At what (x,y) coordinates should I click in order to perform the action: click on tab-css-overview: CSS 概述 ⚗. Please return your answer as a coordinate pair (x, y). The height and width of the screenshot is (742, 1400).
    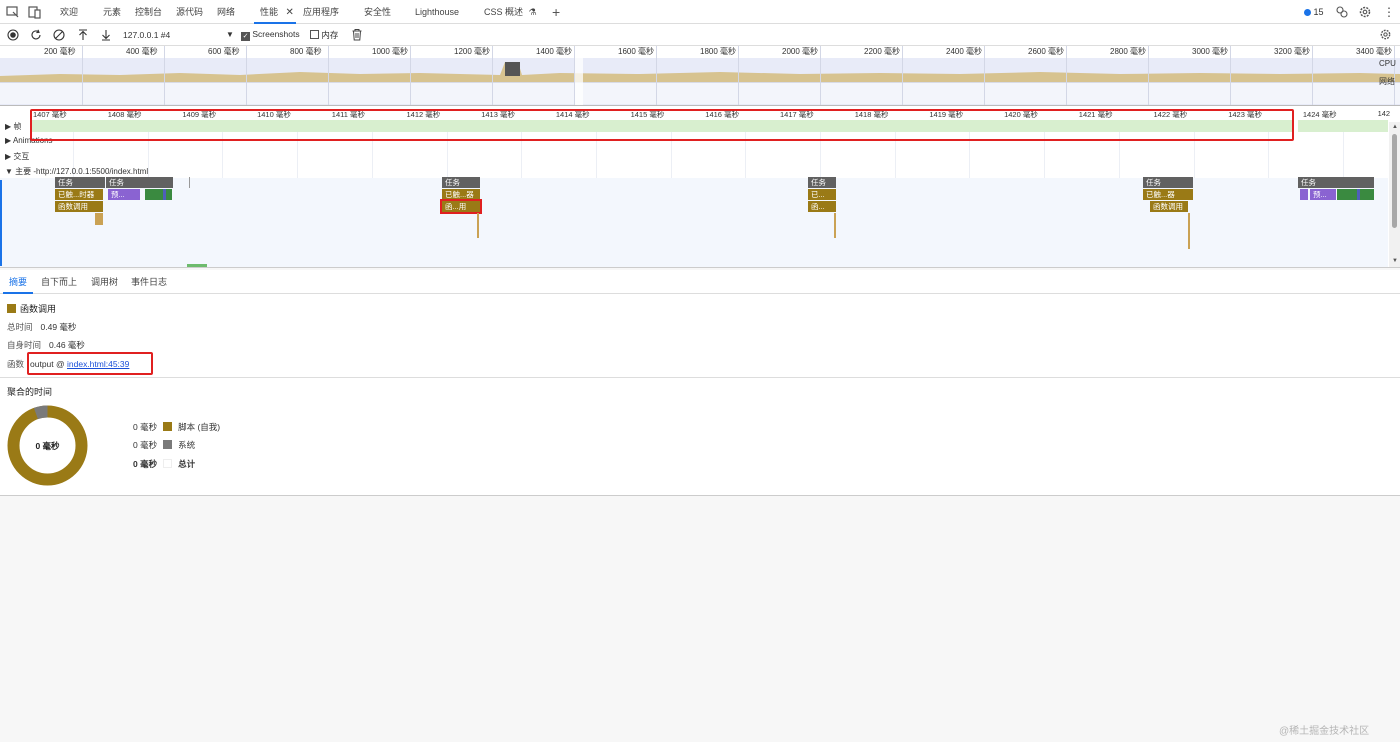
    Looking at the image, I should click on (510, 12).